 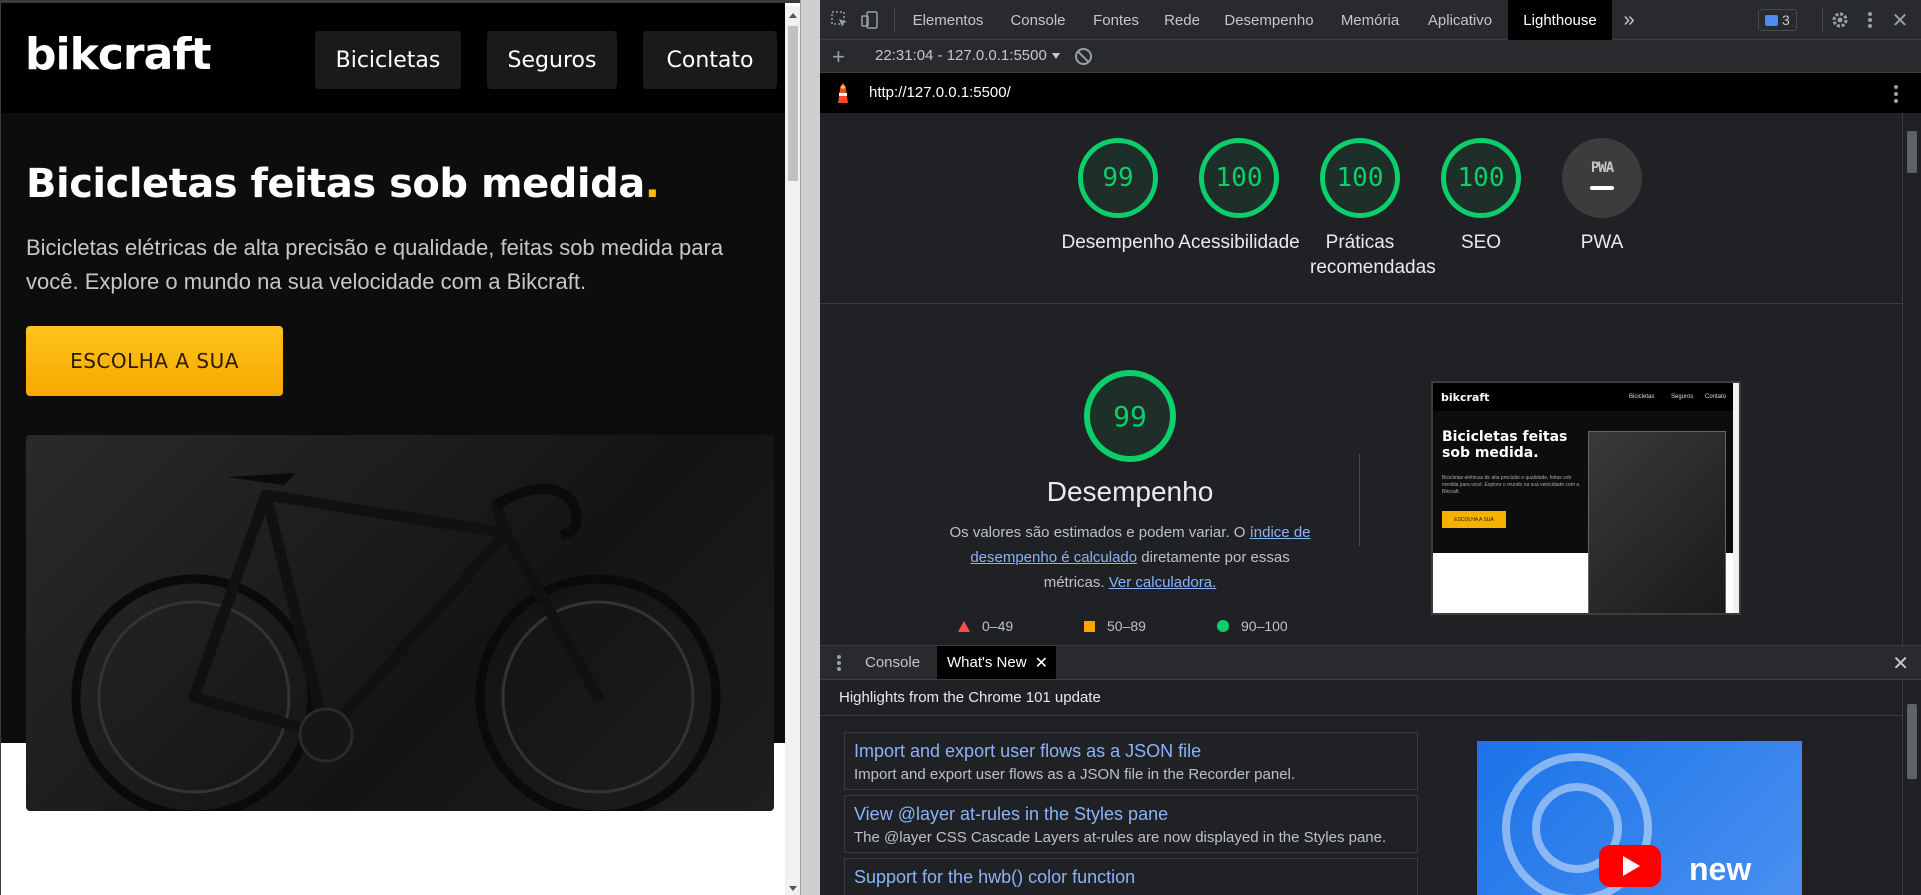 What do you see at coordinates (1011, 814) in the screenshot?
I see `item-title-link: View @layer at-rules in the Styles pane` at bounding box center [1011, 814].